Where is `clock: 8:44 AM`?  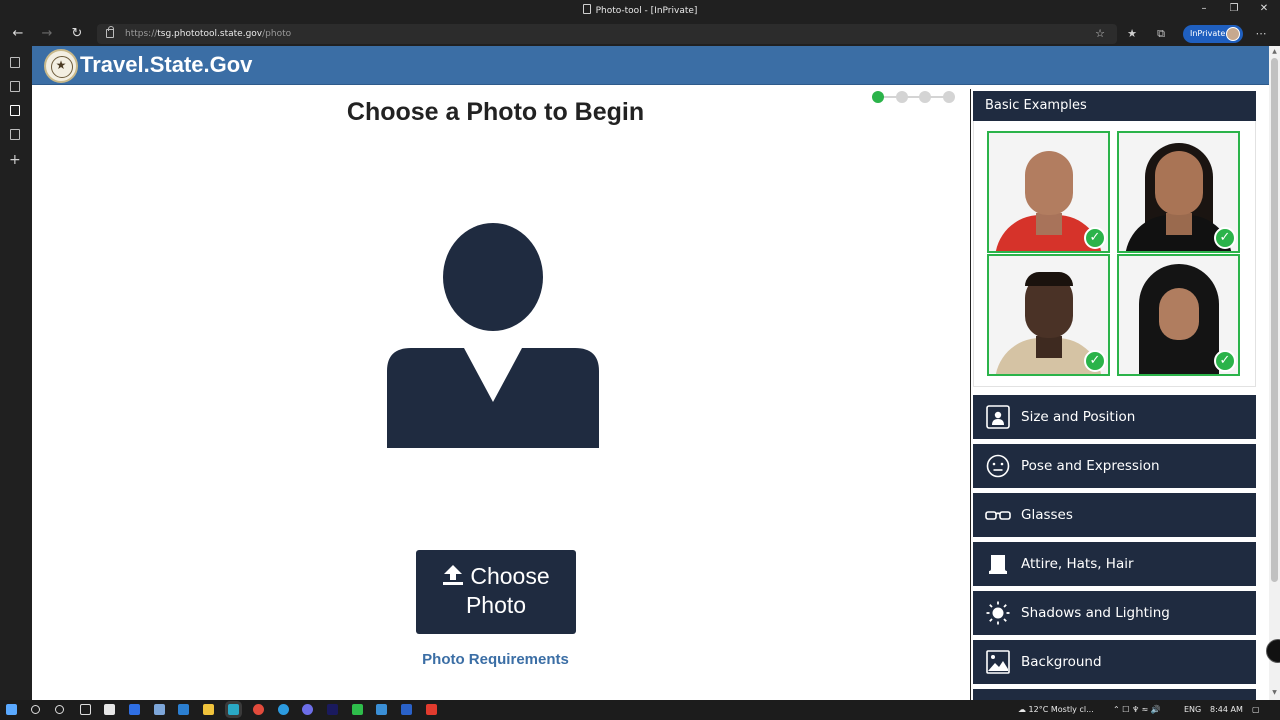 clock: 8:44 AM is located at coordinates (1226, 709).